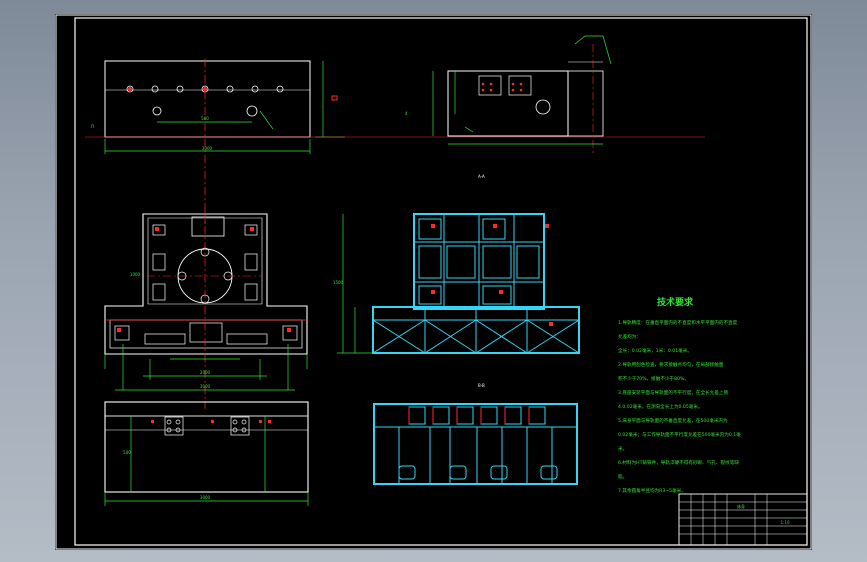  I want to click on section-a-height-dim: 1500, so click(338, 282).